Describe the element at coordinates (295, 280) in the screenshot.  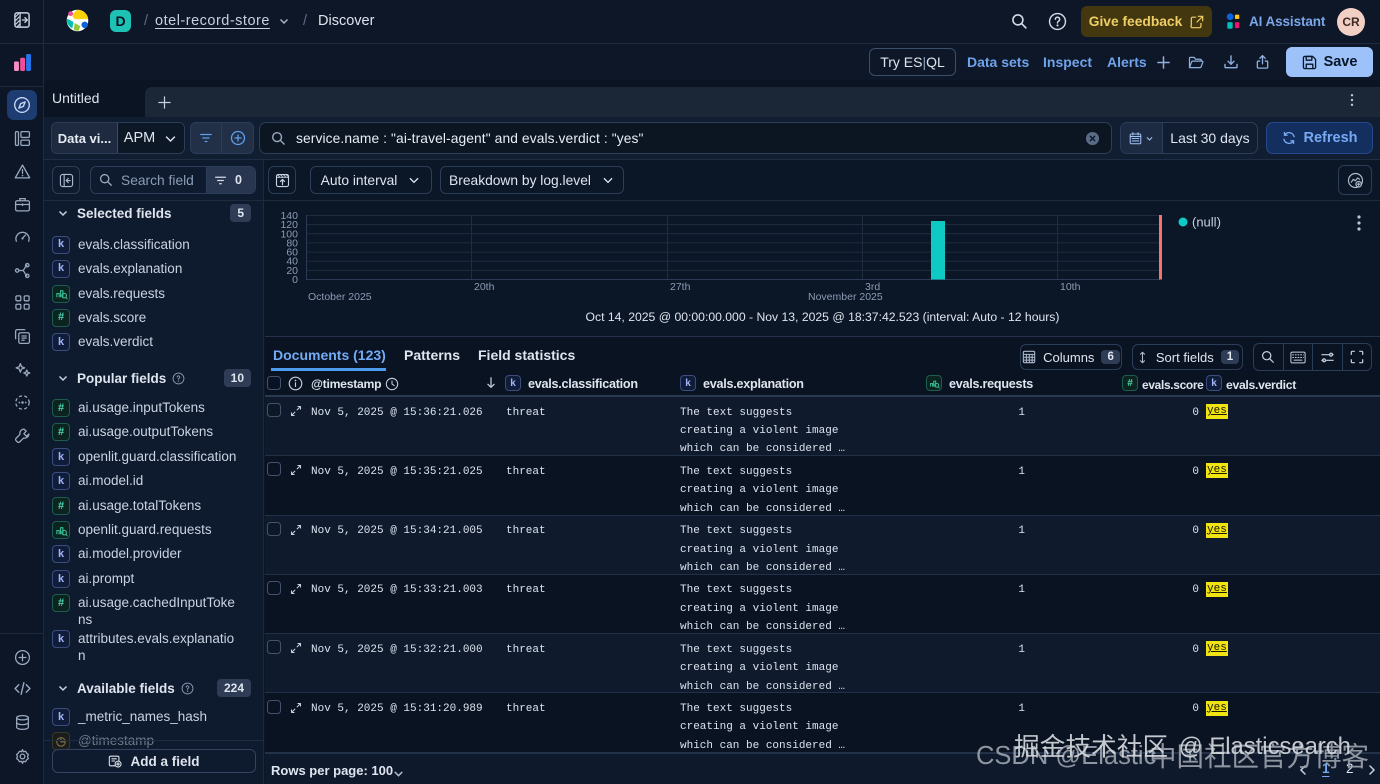
I see `svg-text: 0` at that location.